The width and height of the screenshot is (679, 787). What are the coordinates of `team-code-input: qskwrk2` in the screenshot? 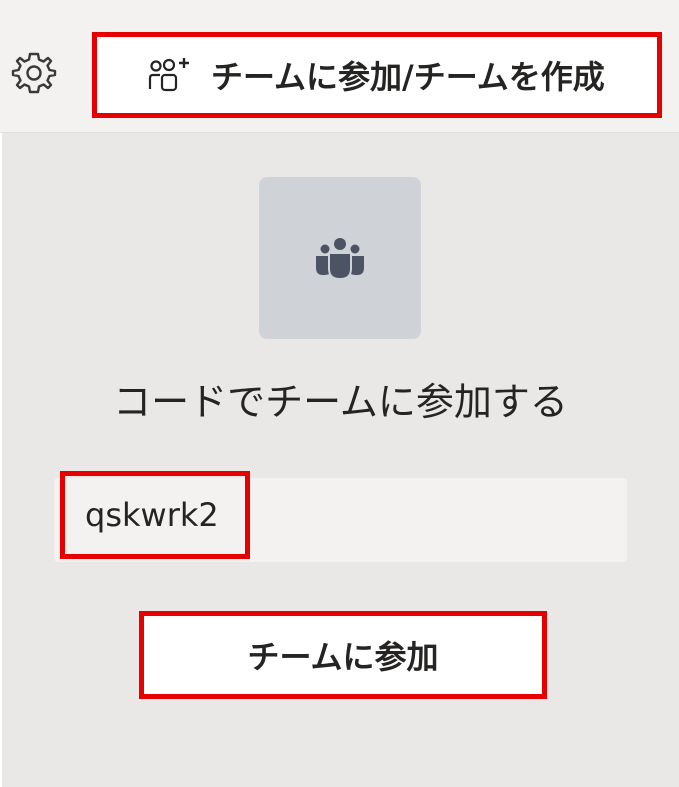 It's located at (155, 515).